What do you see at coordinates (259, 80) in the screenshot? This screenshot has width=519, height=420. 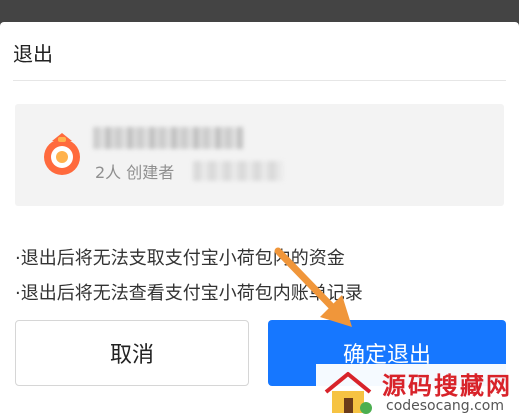 I see `title-divider` at bounding box center [259, 80].